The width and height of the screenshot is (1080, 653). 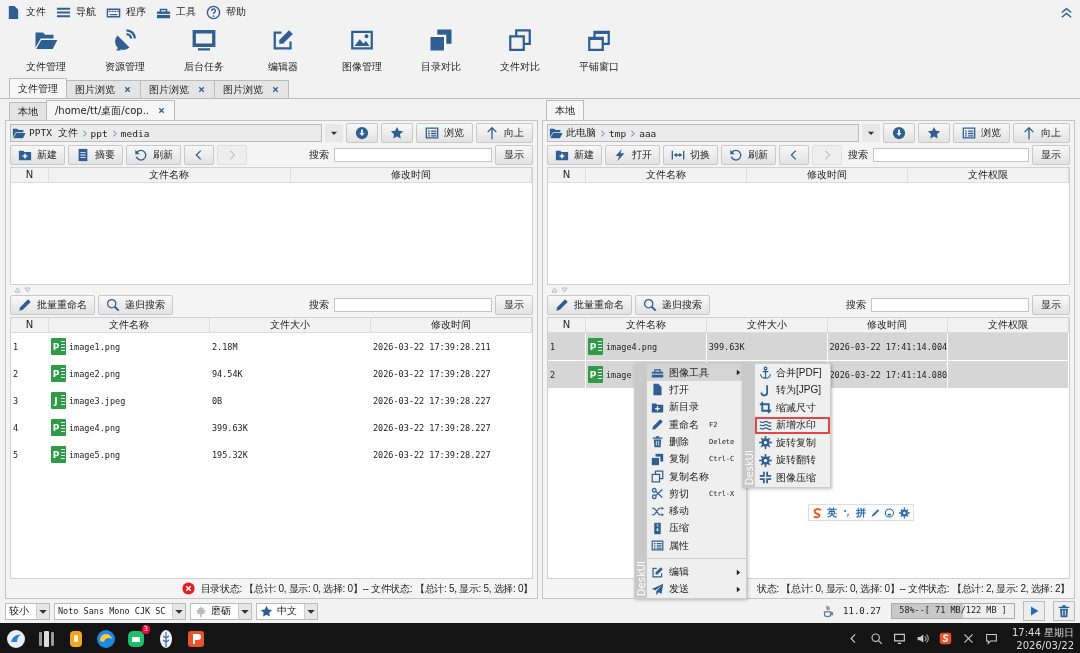 What do you see at coordinates (271, 400) in the screenshot?
I see `file-row: 3 J image3.jpeg 0B 2026-03-22 17:39:28.227` at bounding box center [271, 400].